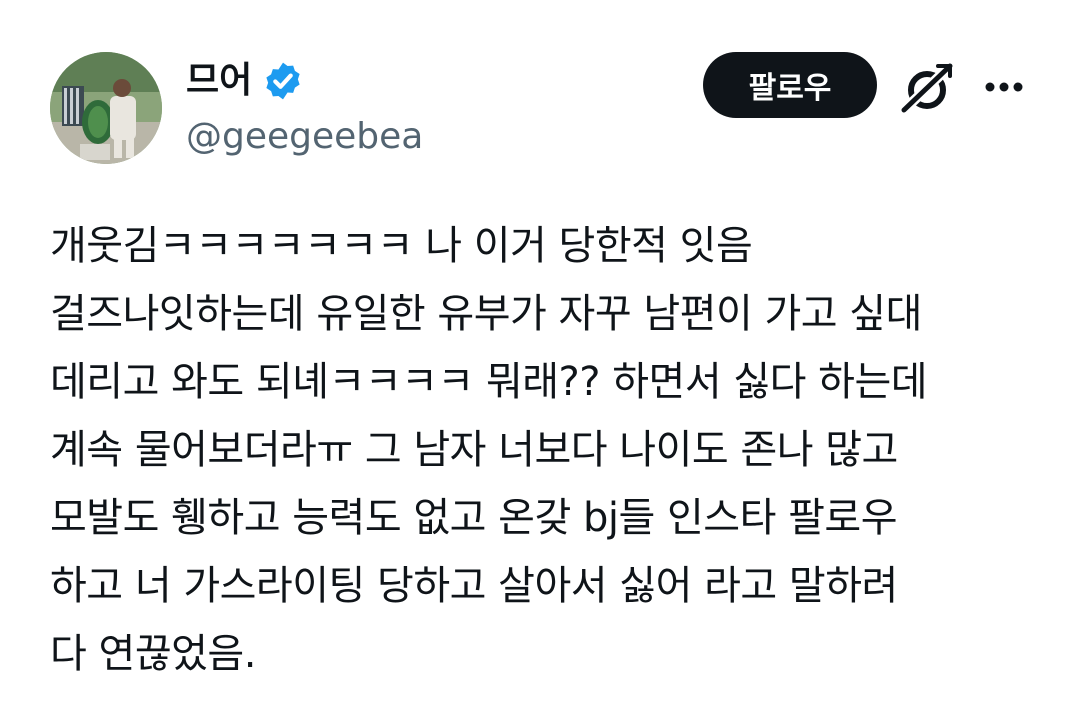 The image size is (1080, 702). I want to click on tweet-text-line: 걸즈나잇하는데 유일한 유부가 자꾸 남편이 가고 싶대, so click(486, 314).